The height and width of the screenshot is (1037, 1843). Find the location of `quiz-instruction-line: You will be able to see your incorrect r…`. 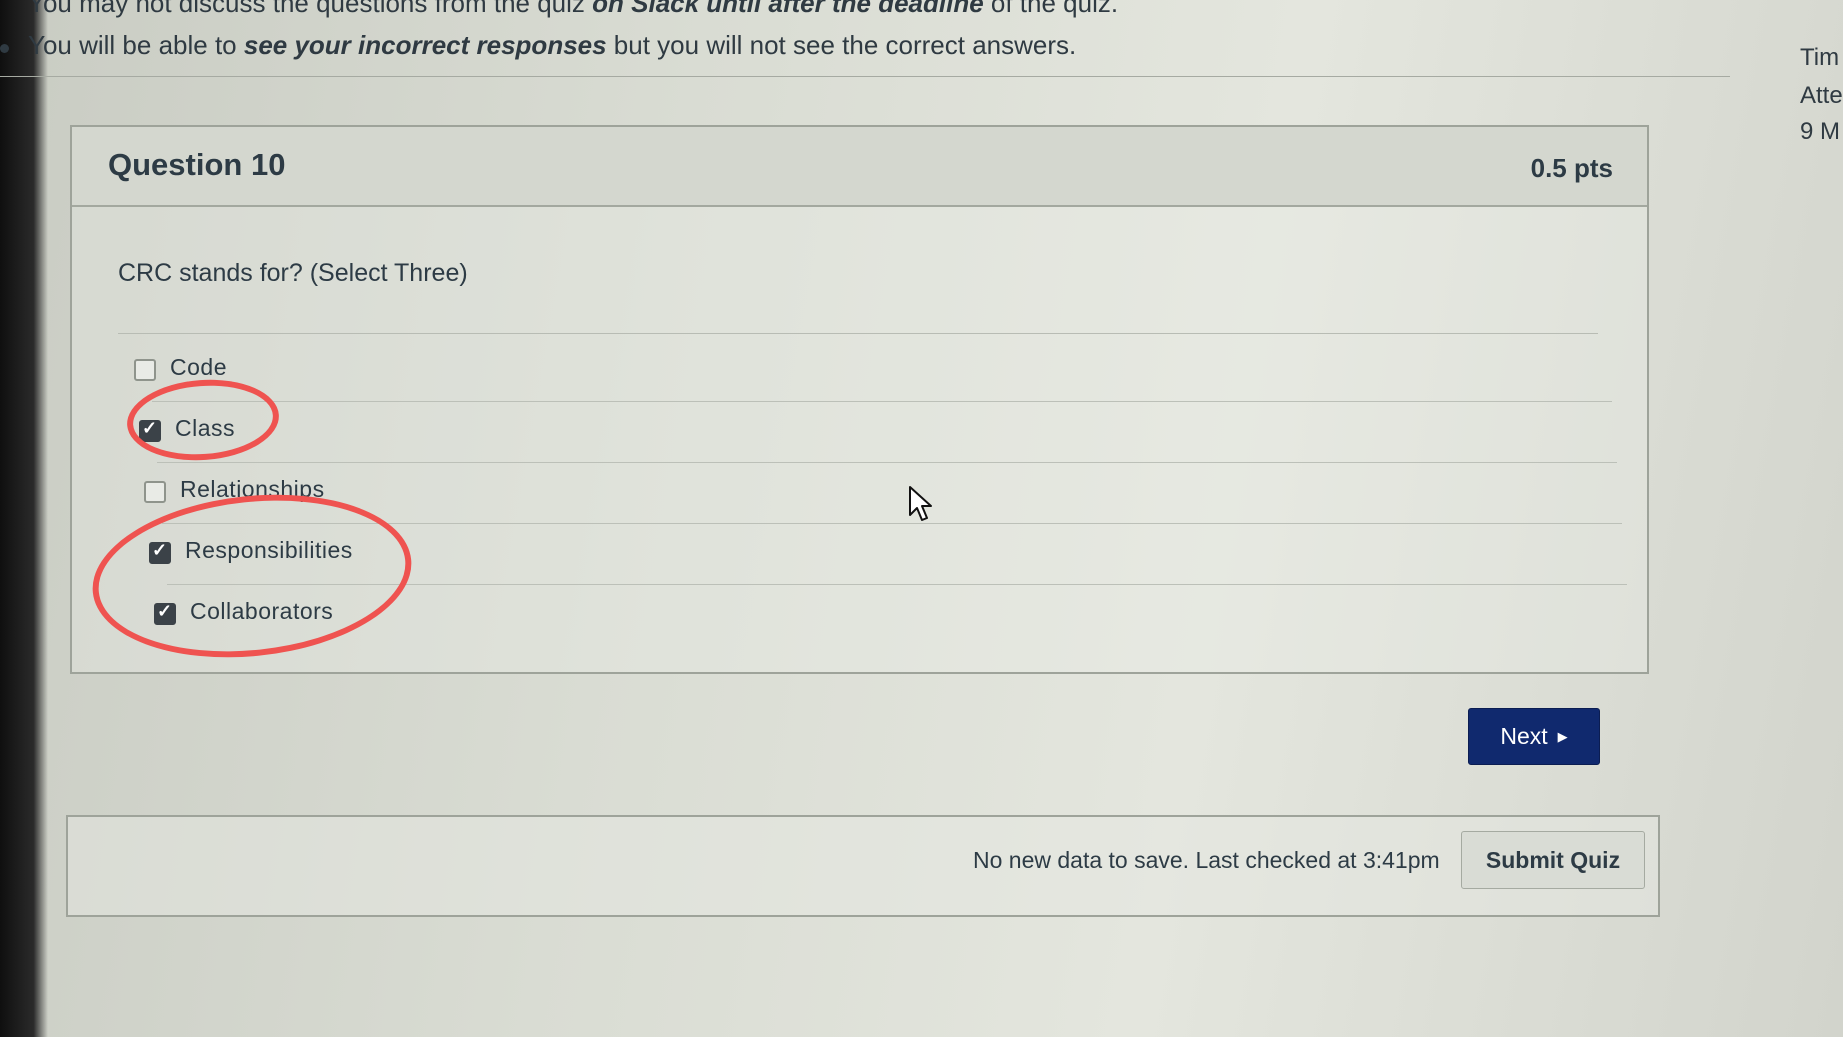

quiz-instruction-line: You will be able to see your incorrect r… is located at coordinates (552, 45).